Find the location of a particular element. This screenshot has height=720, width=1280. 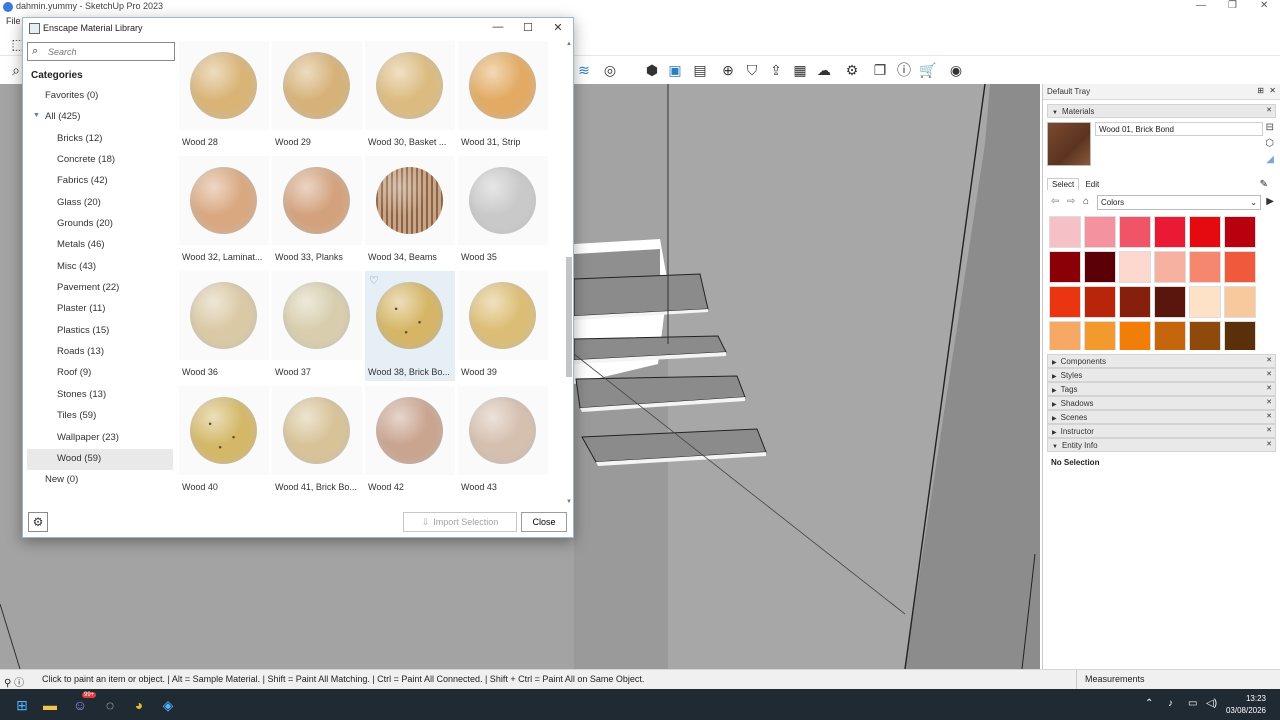

dialog-title-bar: Enscape Material Library — ☐ ✕ is located at coordinates (298, 29).